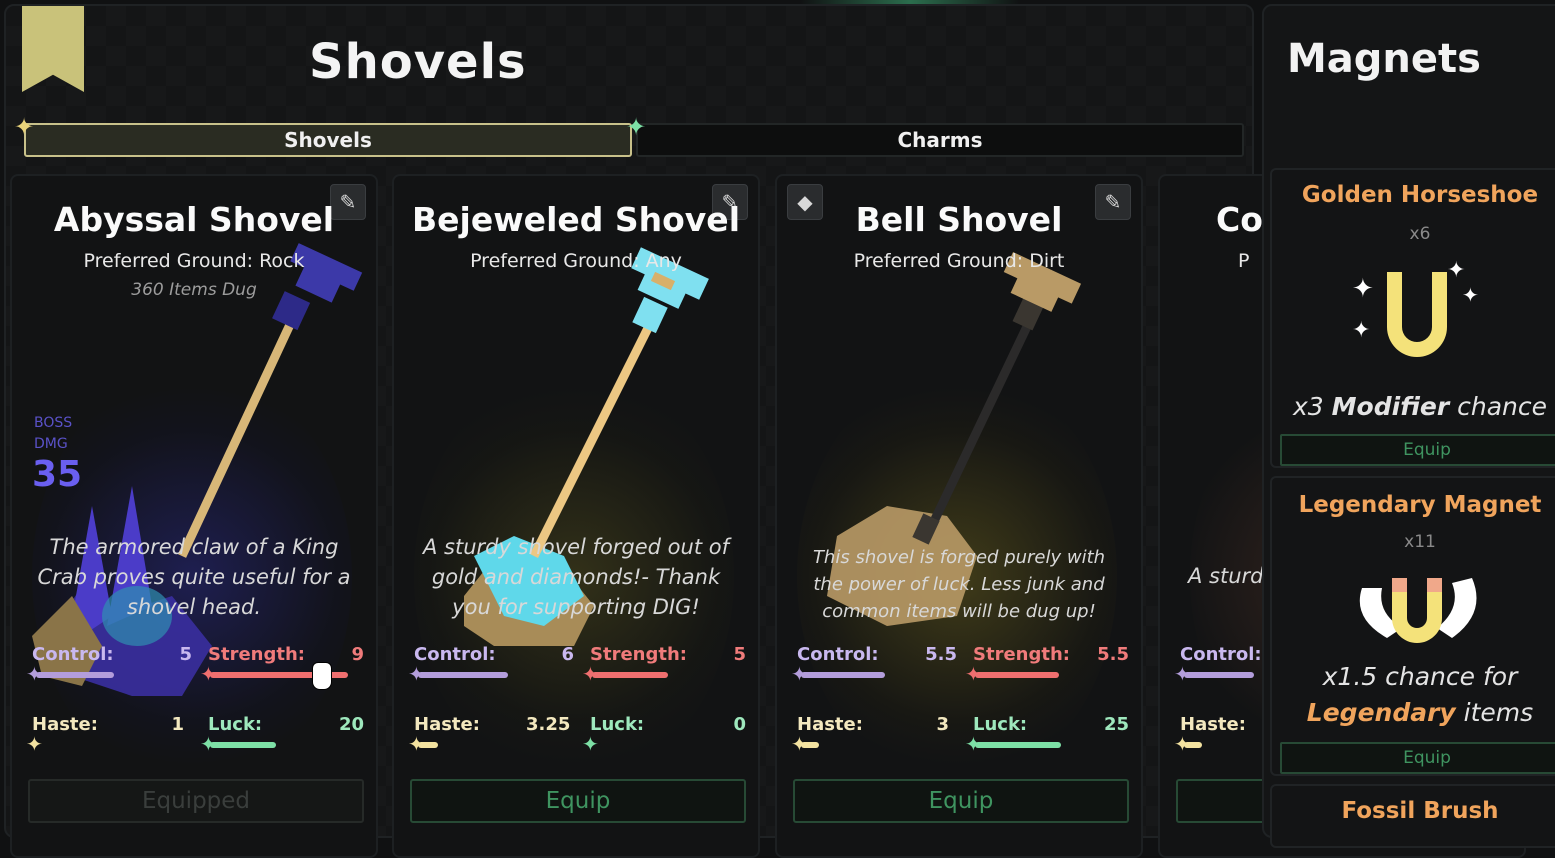 Image resolution: width=1555 pixels, height=858 pixels. Describe the element at coordinates (1226, 576) in the screenshot. I see `shovel-description: A sturd` at that location.